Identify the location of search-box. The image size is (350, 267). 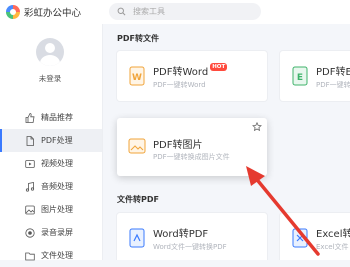
(185, 11).